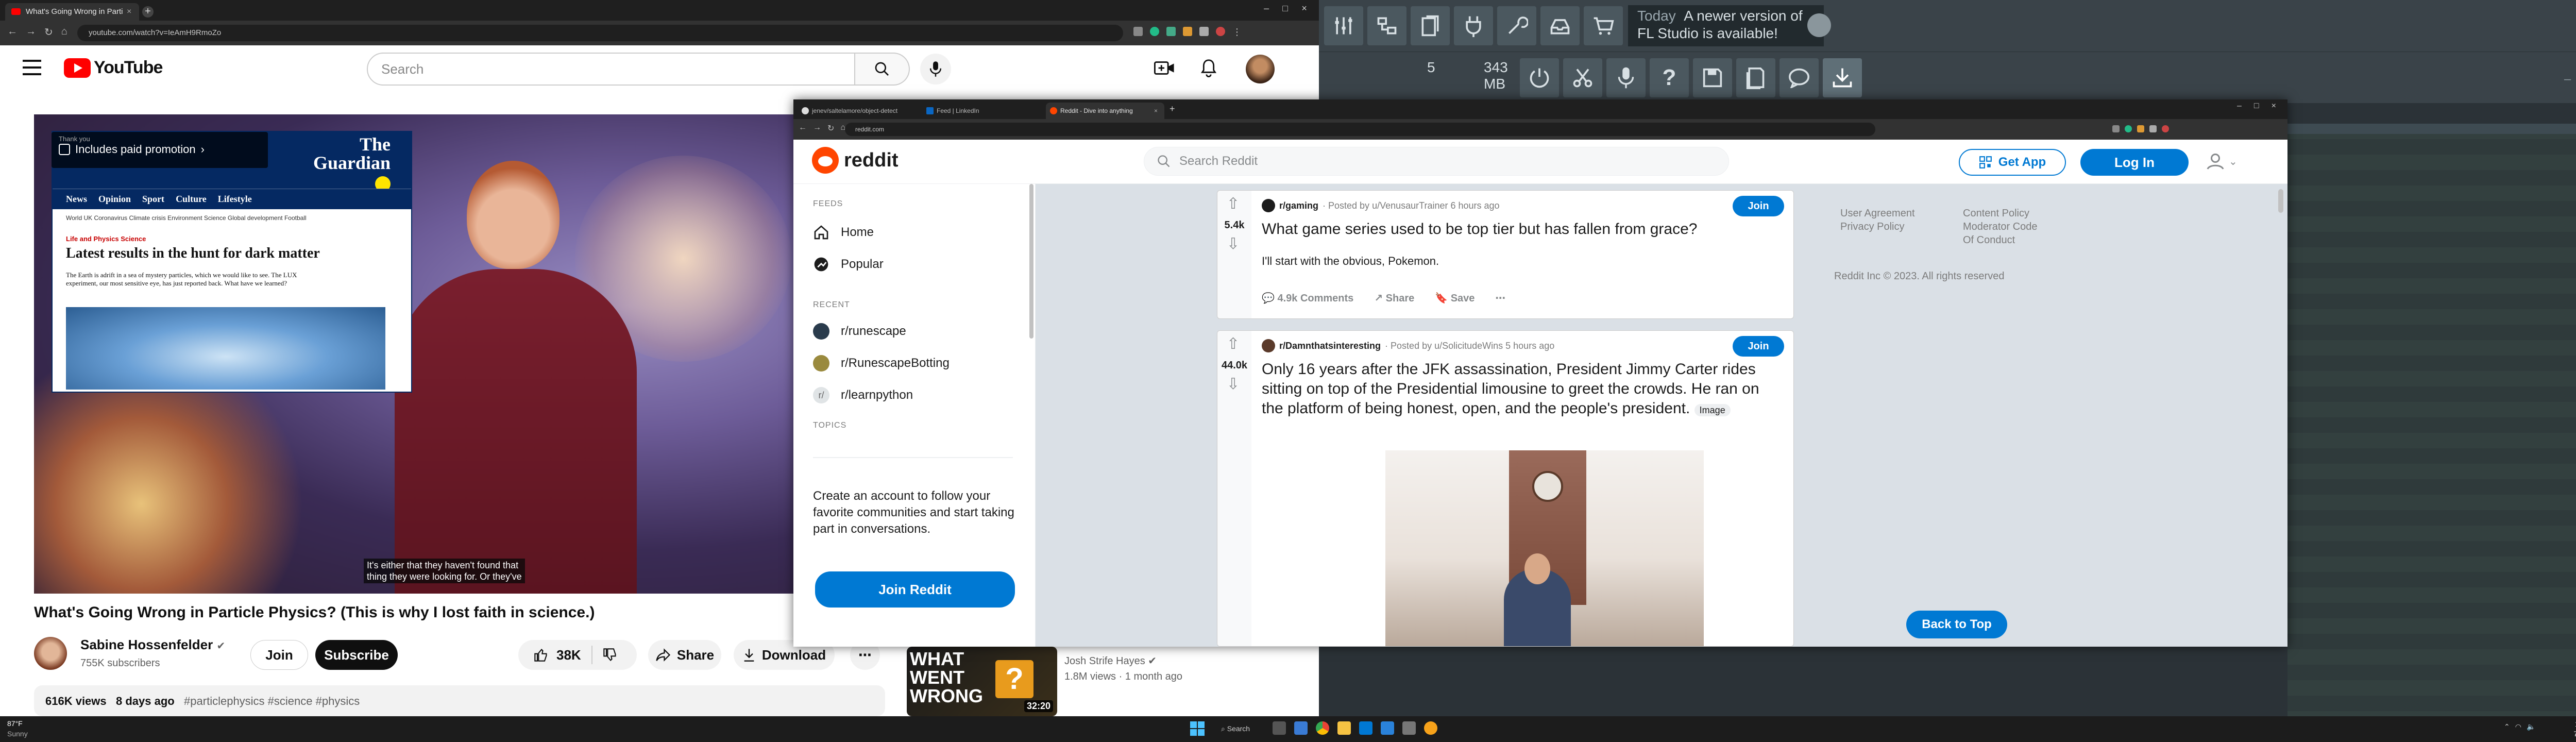  Describe the element at coordinates (1307, 298) in the screenshot. I see `comments-button: 💬 4.9k Comments` at that location.